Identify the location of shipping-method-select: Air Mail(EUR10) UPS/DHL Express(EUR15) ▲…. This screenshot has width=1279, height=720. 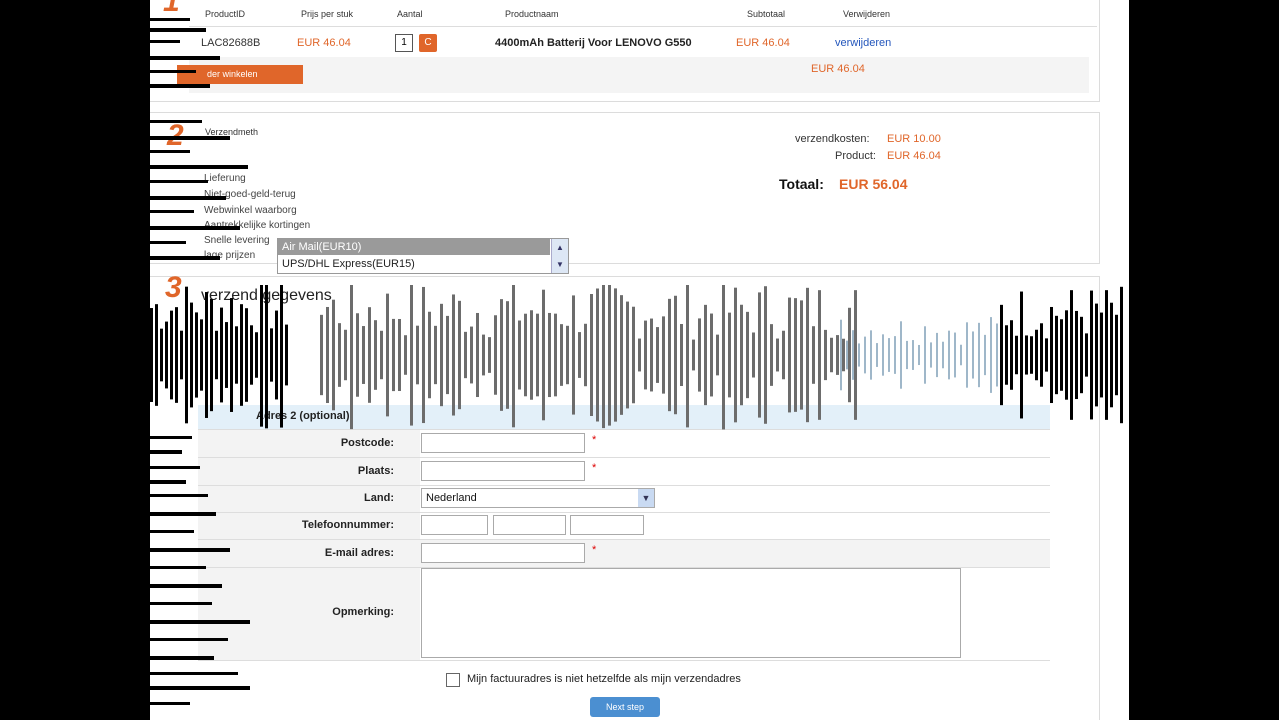
(423, 256).